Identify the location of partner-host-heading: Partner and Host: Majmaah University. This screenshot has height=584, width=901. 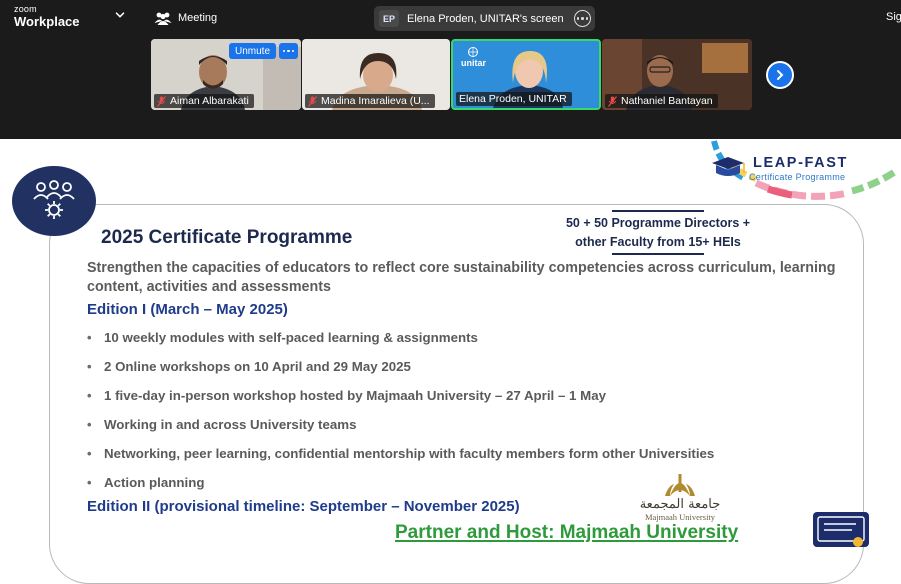
(567, 532).